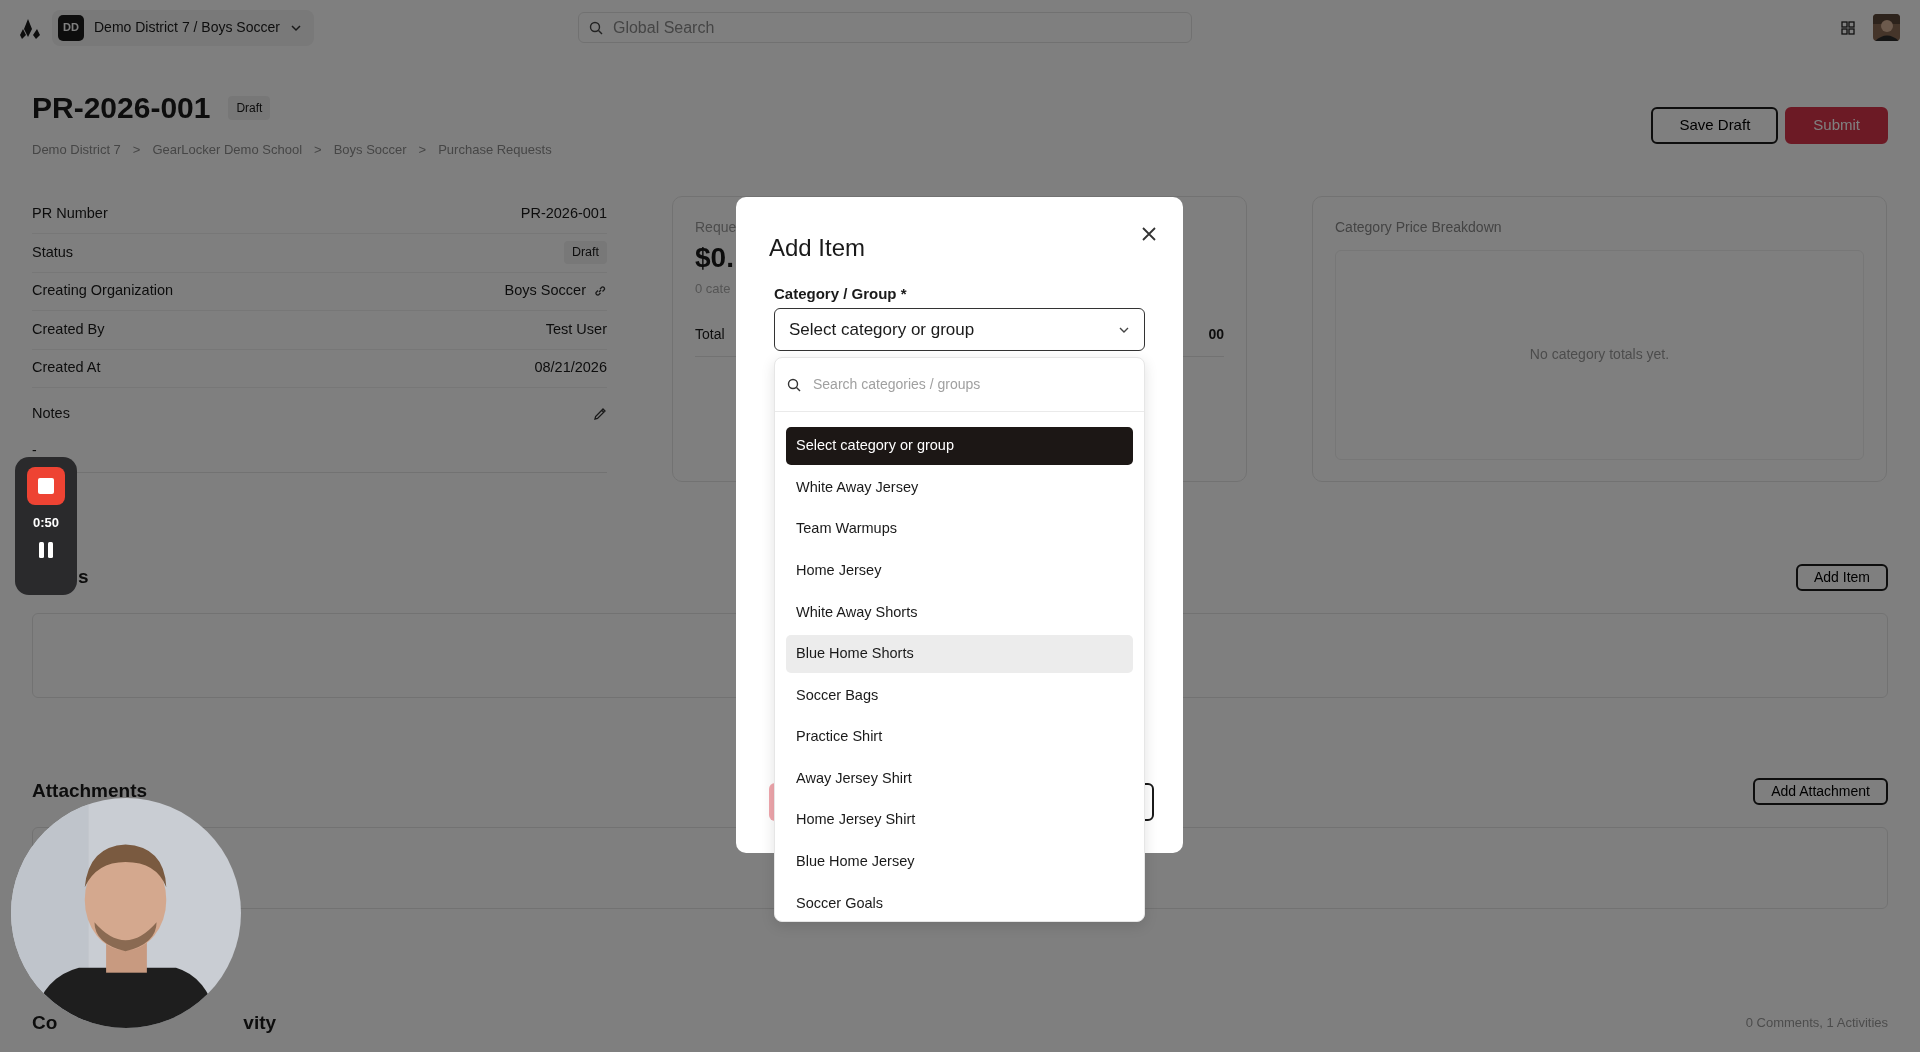 The image size is (1920, 1052). I want to click on organization-link: Boys Soccer, so click(545, 291).